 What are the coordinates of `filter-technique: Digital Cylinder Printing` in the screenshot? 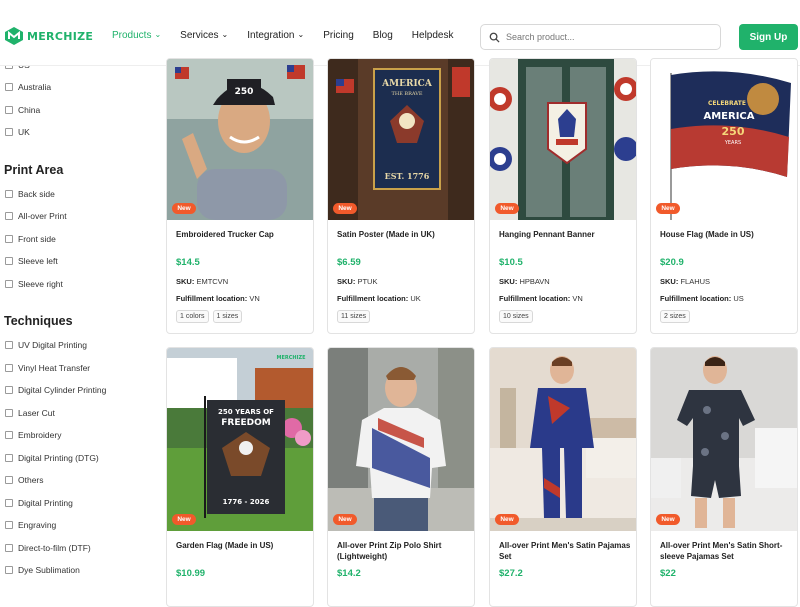 It's located at (55, 390).